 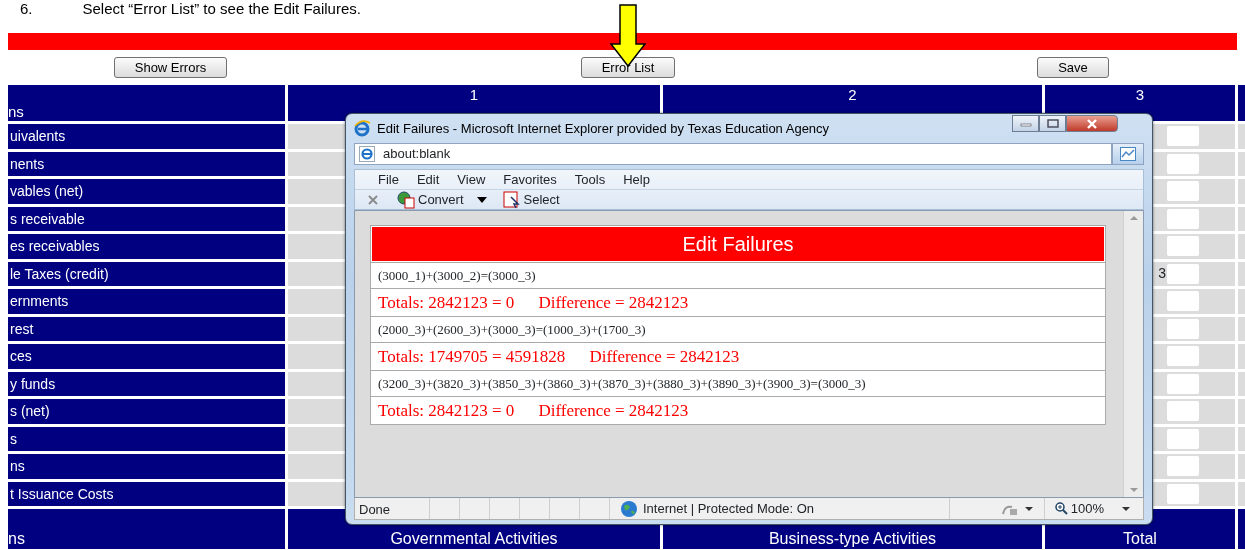 What do you see at coordinates (16, 111) in the screenshot?
I see `column-label: ns` at bounding box center [16, 111].